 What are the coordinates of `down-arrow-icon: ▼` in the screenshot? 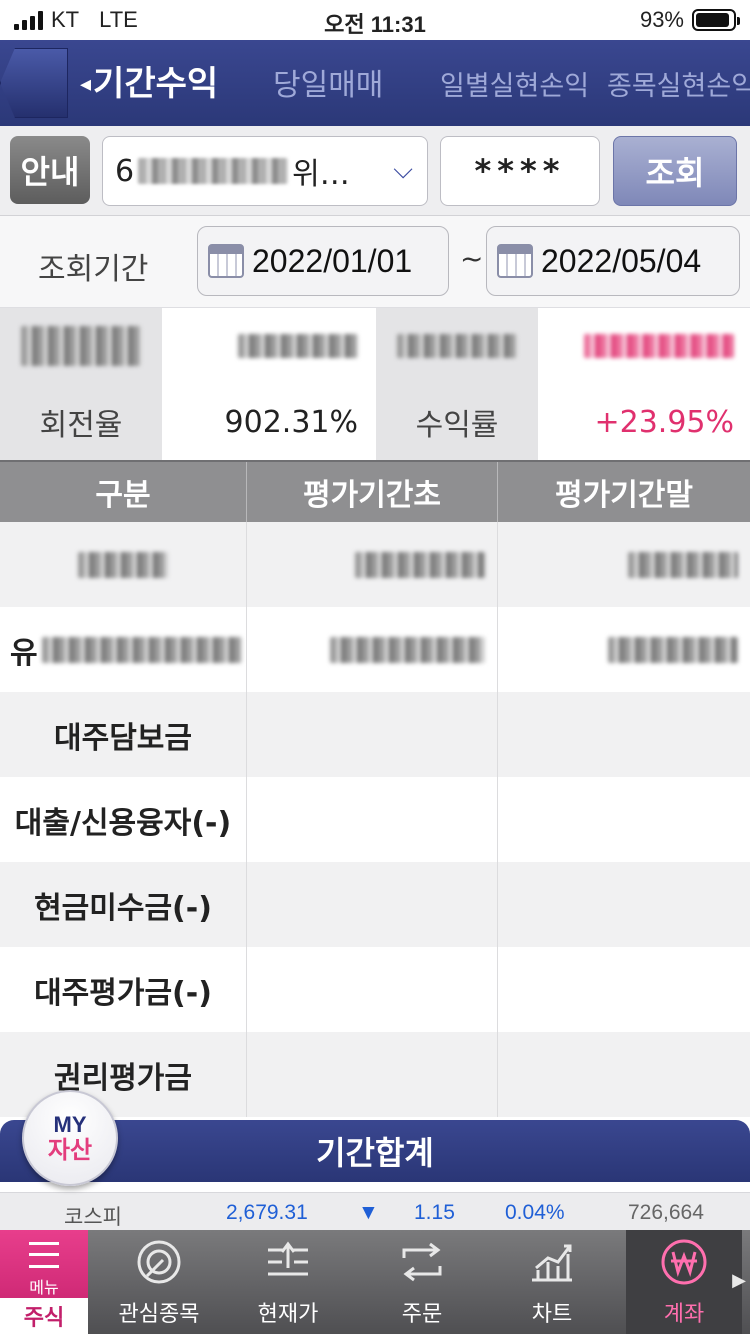 It's located at (368, 1212).